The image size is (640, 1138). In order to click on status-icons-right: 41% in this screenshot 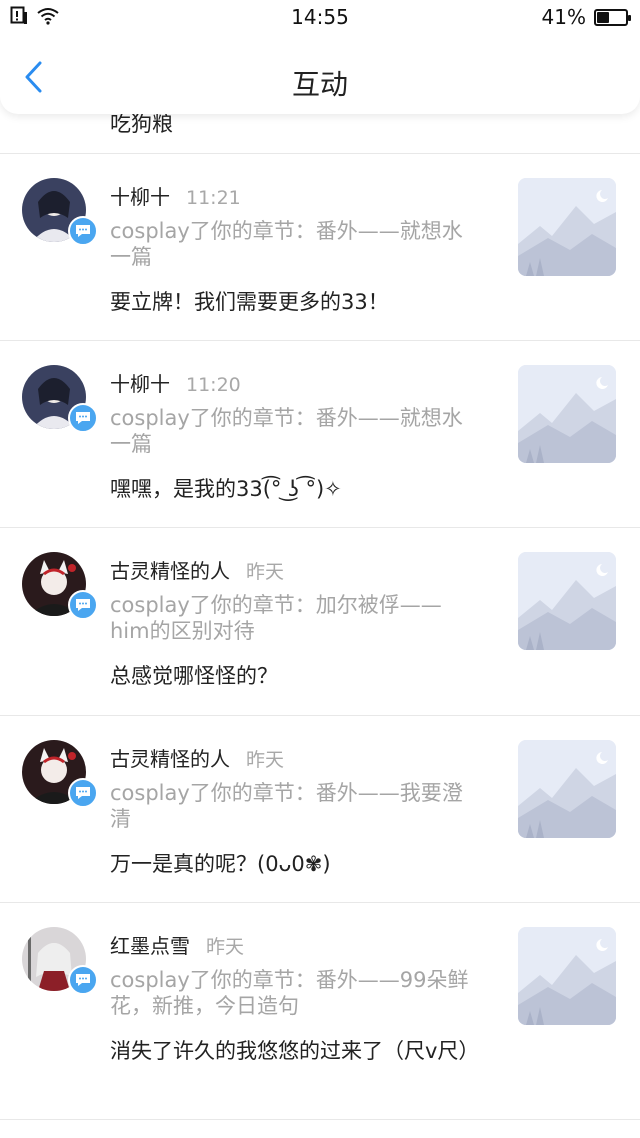, I will do `click(586, 17)`.